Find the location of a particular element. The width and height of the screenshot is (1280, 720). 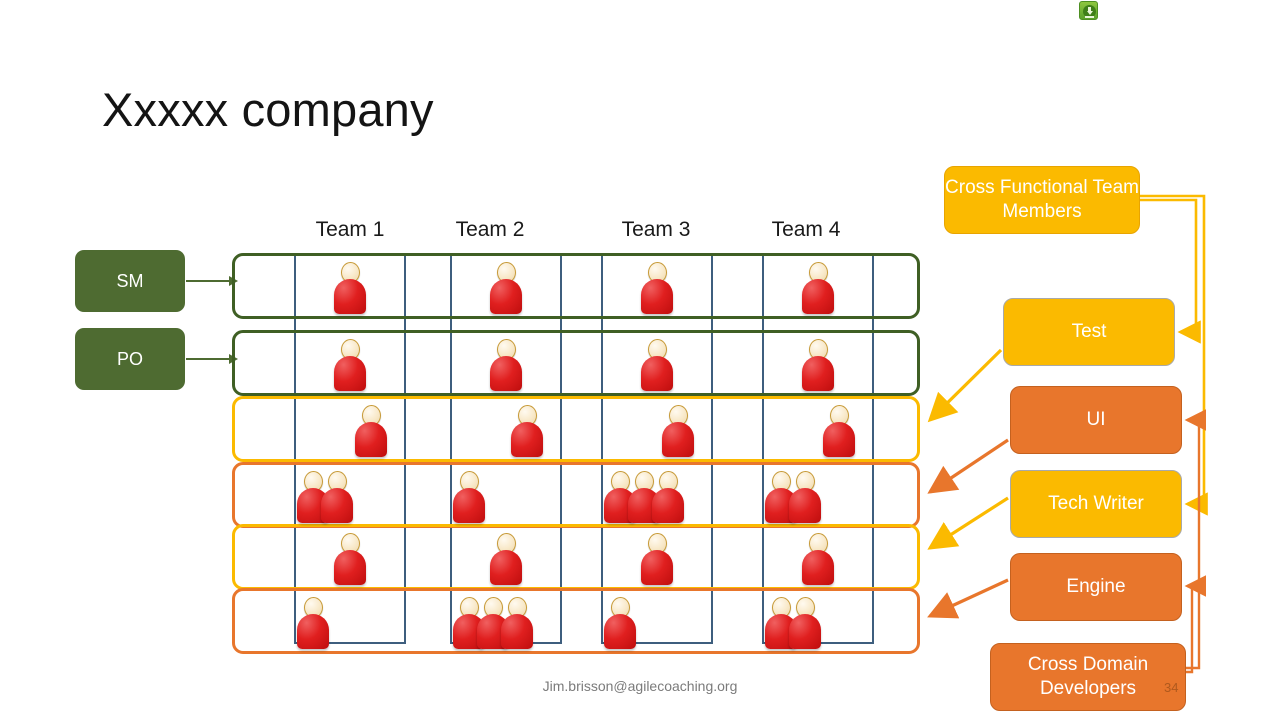

grid-cell-row-po-team3 is located at coordinates (657, 364).